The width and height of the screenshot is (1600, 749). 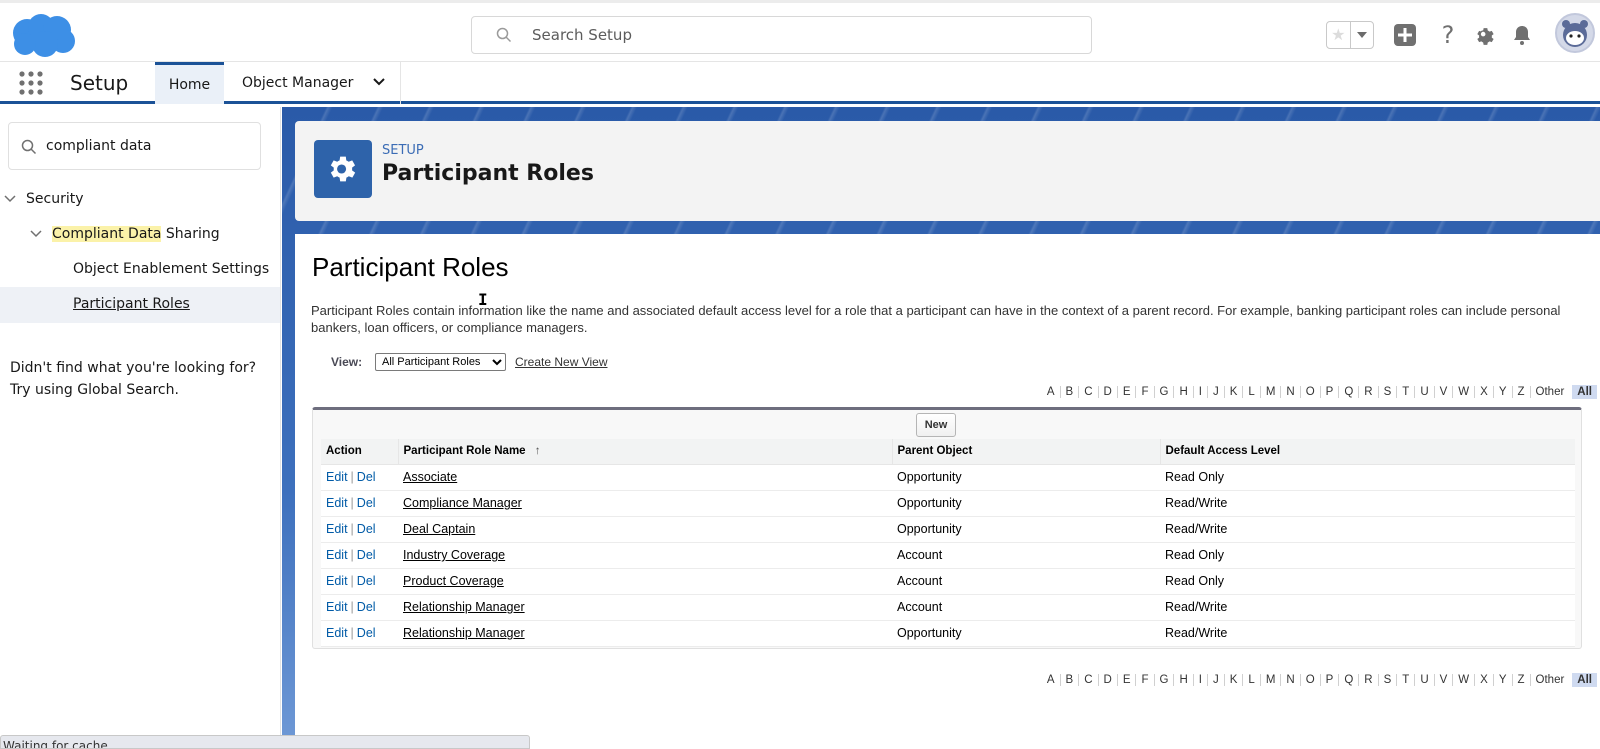 I want to click on tree-item-security: Security, so click(x=43, y=199).